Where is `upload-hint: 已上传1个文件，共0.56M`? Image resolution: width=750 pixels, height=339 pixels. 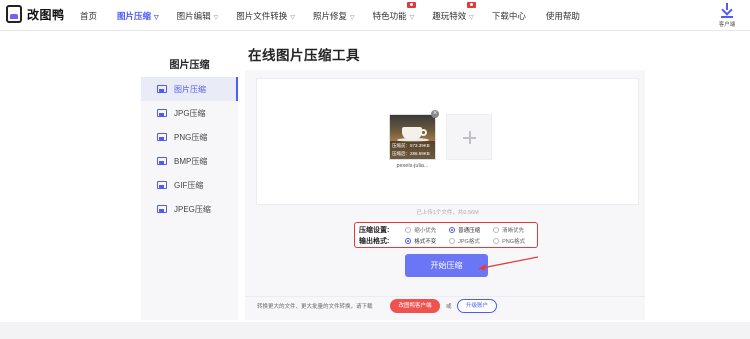
upload-hint: 已上传1个文件，共0.56M is located at coordinates (447, 213).